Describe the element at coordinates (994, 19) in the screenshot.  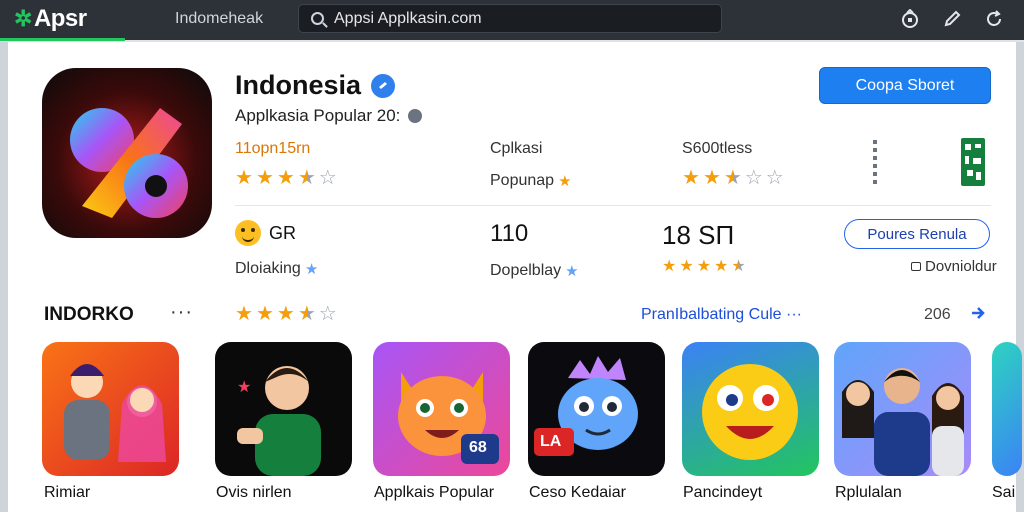
I see `refresh-icon` at that location.